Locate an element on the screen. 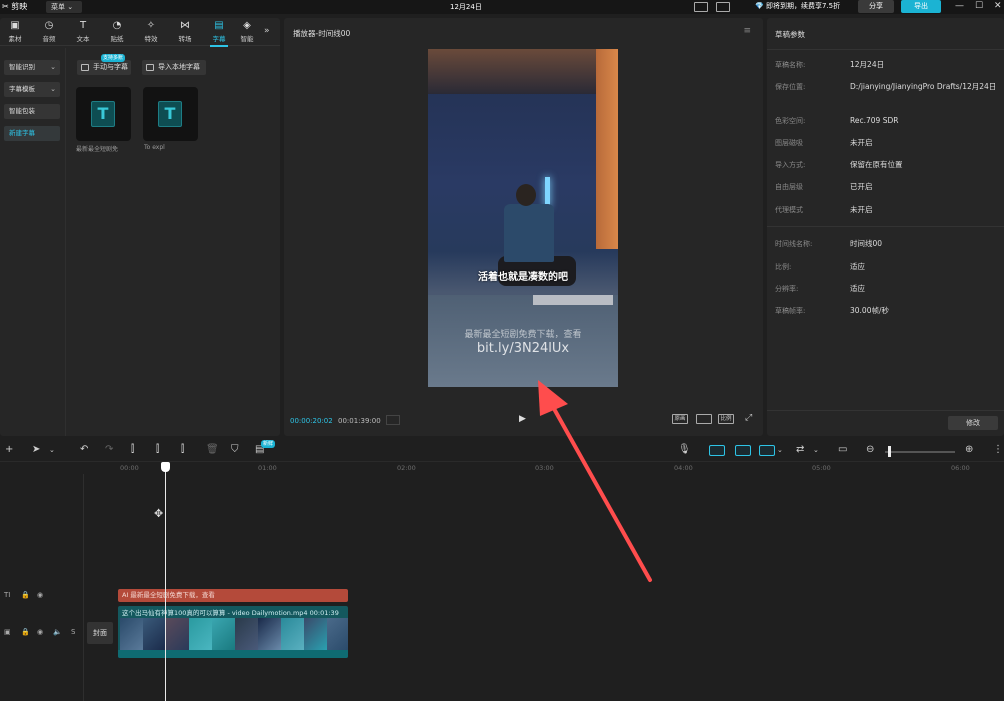 The image size is (1004, 701). split-icon: ⫿ is located at coordinates (132, 450).